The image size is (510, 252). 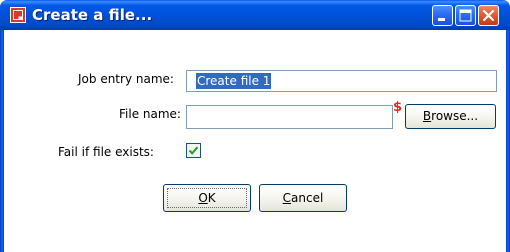 What do you see at coordinates (427, 116) in the screenshot?
I see `browse-button-accel: B` at bounding box center [427, 116].